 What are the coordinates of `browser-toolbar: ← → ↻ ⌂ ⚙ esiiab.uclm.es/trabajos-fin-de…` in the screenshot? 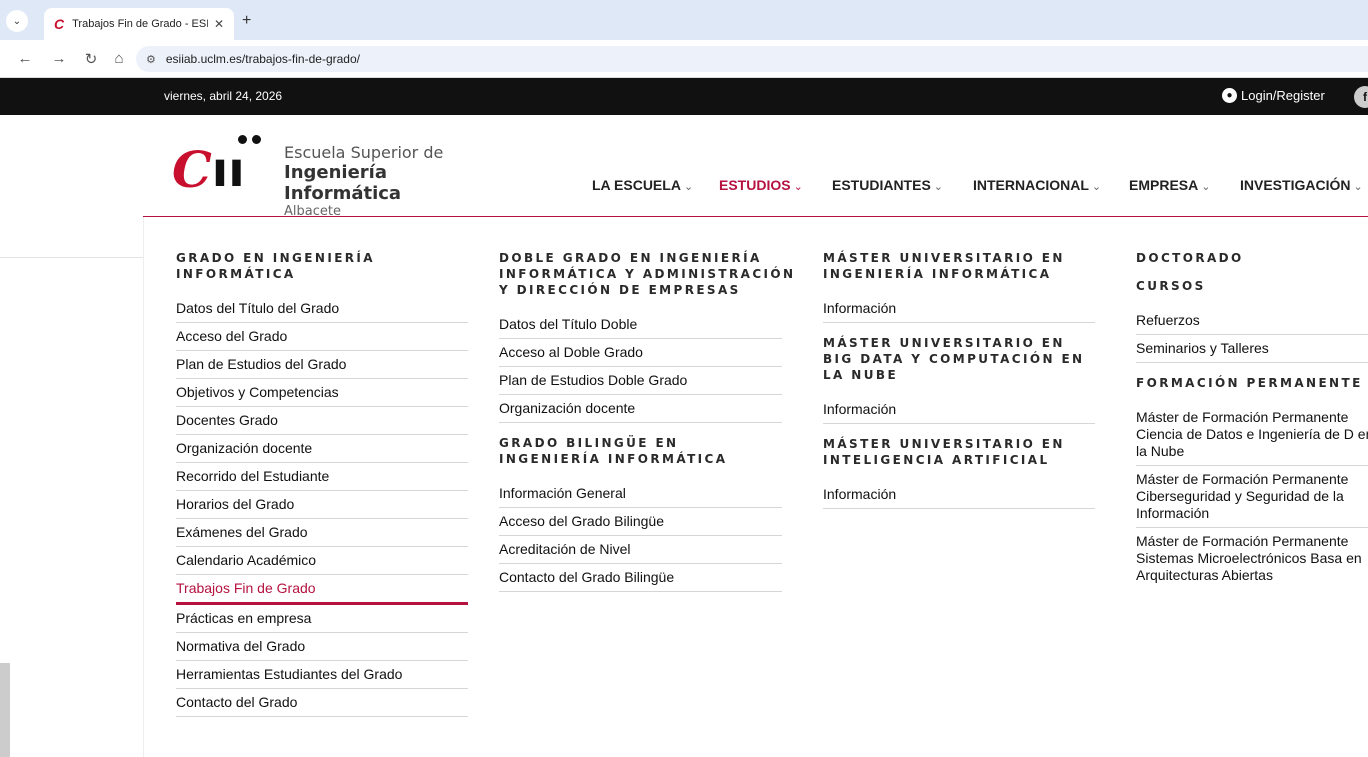 It's located at (684, 59).